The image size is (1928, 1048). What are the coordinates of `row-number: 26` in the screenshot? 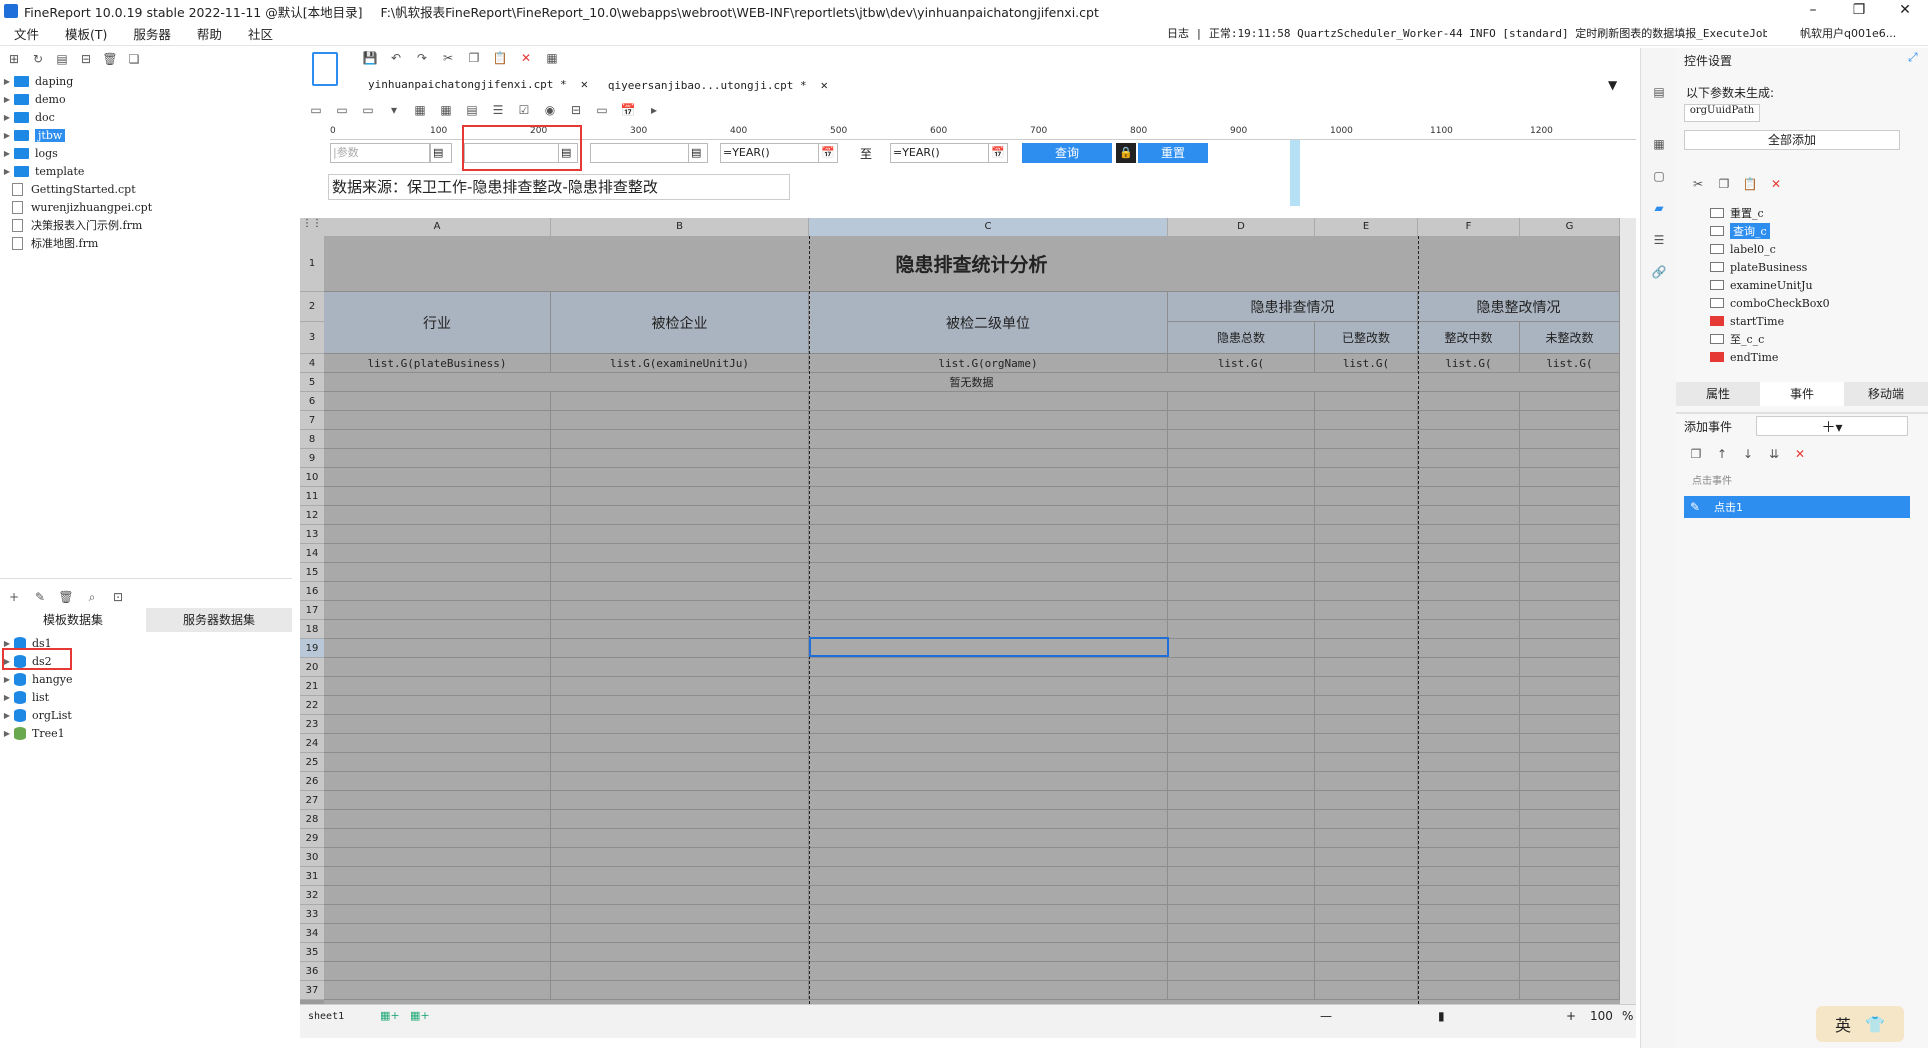 It's located at (312, 781).